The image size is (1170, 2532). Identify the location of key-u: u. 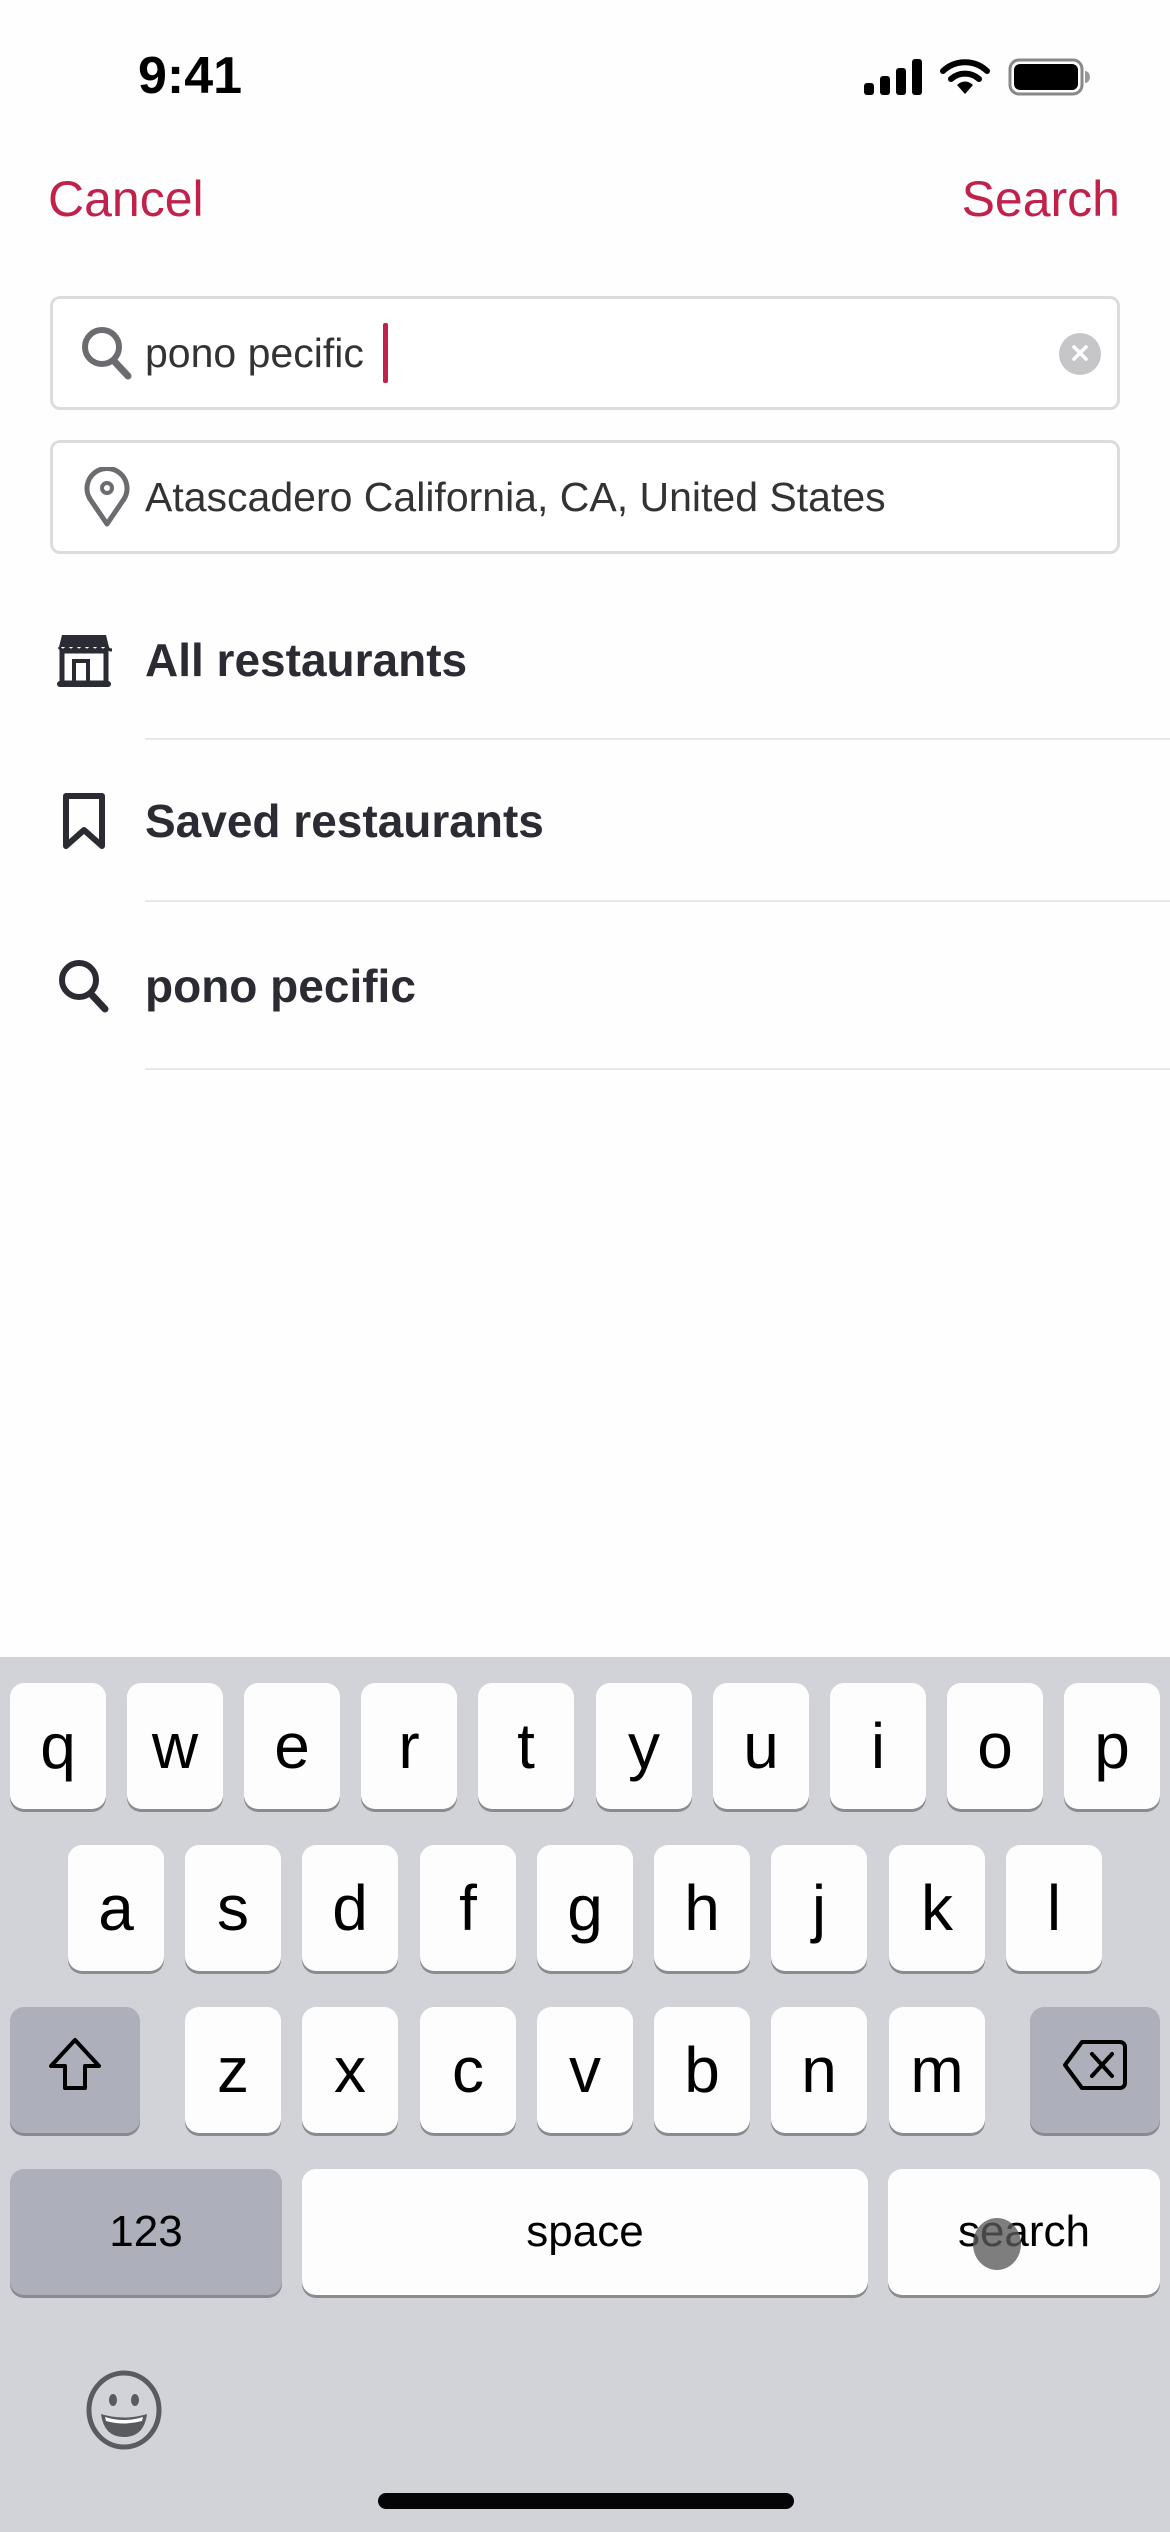
(761, 1746).